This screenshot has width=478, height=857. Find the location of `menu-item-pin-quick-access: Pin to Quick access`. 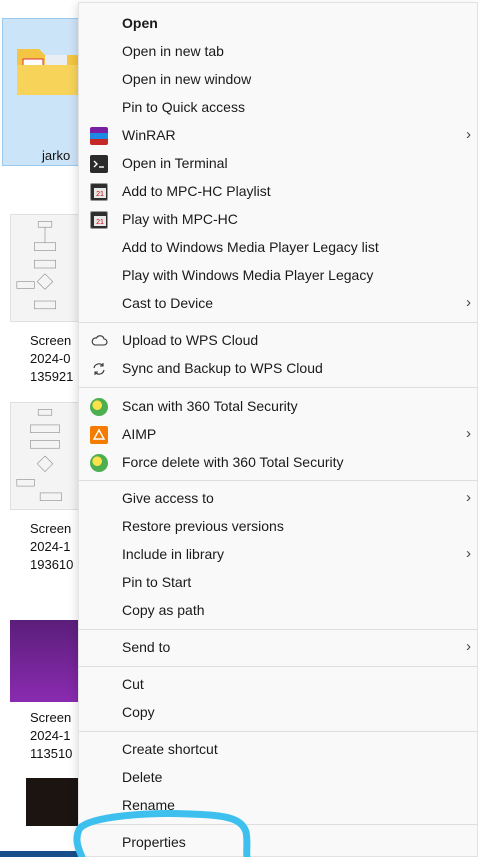

menu-item-pin-quick-access: Pin to Quick access is located at coordinates (278, 108).